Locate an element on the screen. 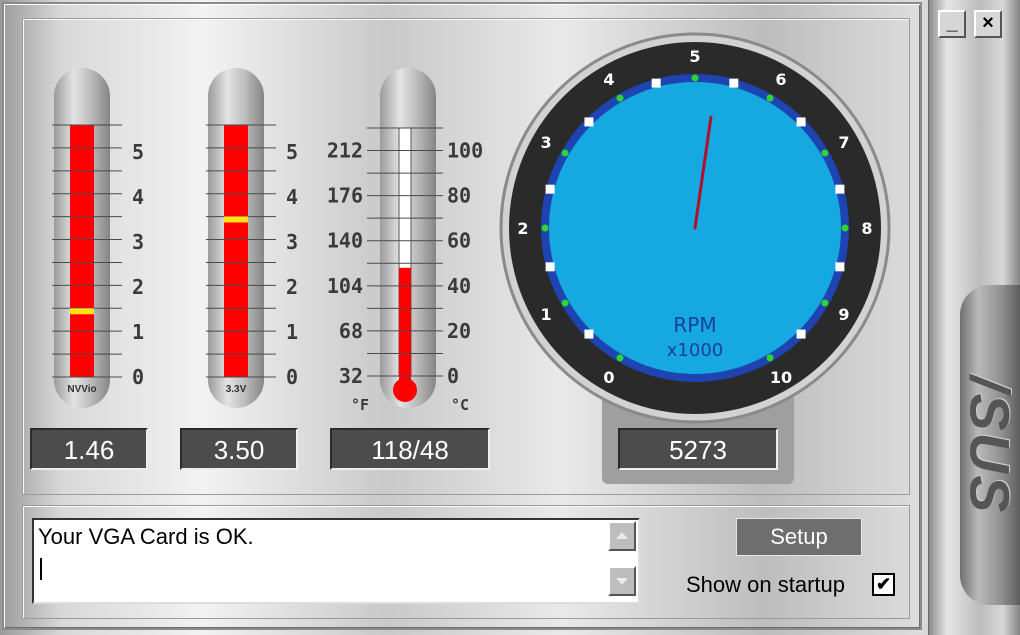  checkmark-icon: ✔ is located at coordinates (883, 584).